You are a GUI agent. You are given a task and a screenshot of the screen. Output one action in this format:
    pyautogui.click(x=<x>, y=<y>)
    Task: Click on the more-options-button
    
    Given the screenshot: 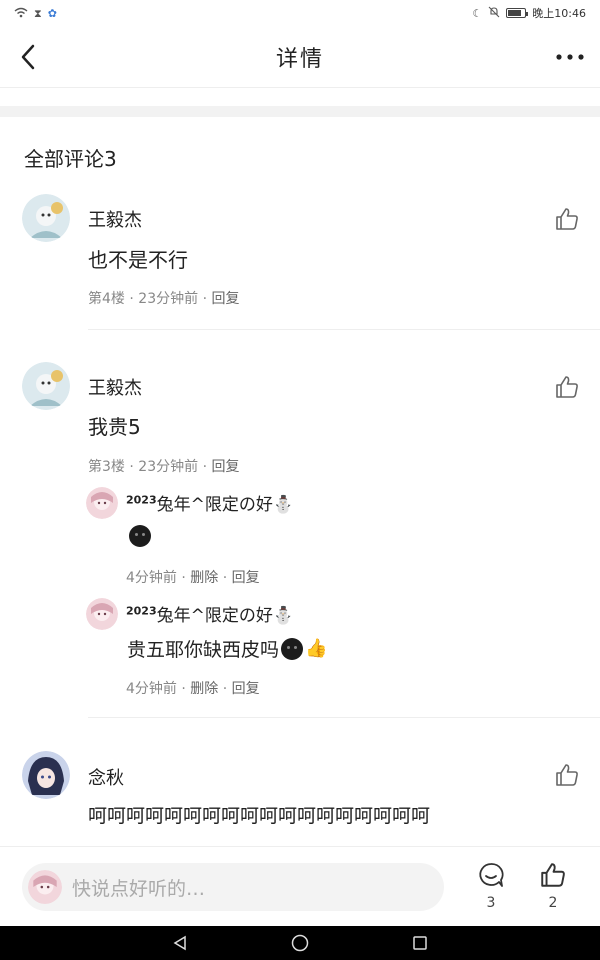 What is the action you would take?
    pyautogui.click(x=570, y=57)
    